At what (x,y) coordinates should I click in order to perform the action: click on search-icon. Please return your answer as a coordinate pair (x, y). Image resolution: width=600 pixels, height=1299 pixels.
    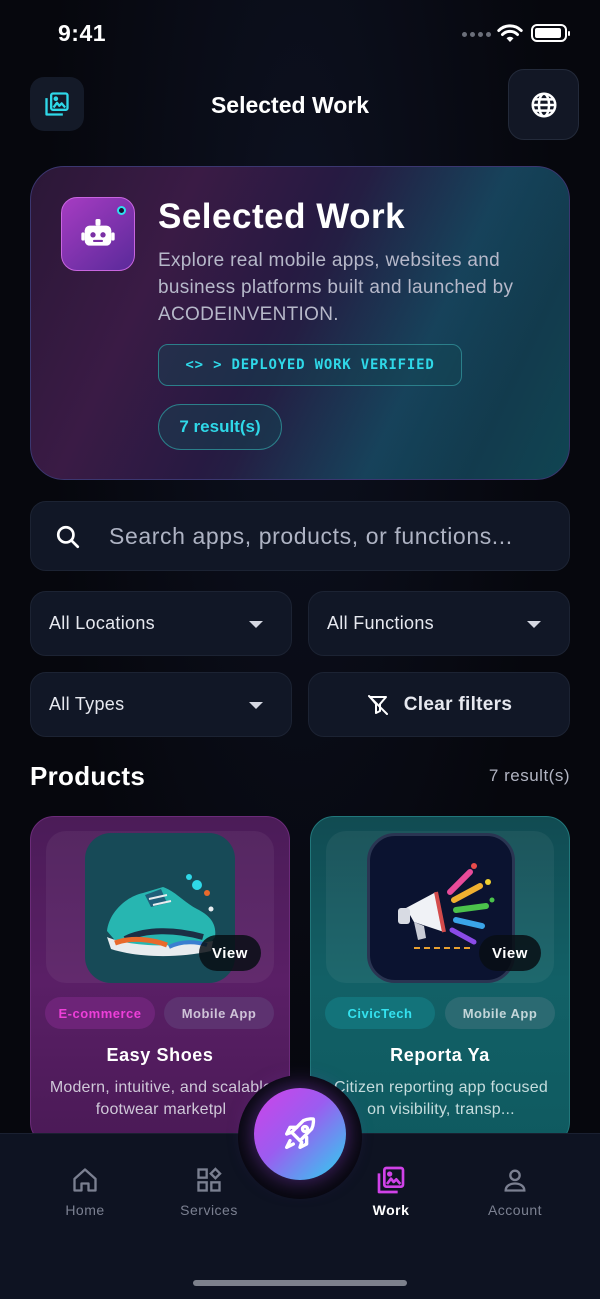
    Looking at the image, I should click on (68, 537).